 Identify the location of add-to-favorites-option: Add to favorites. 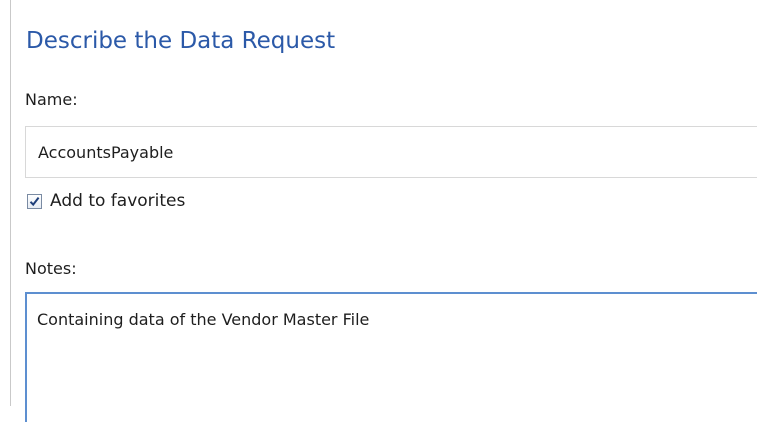
(106, 201).